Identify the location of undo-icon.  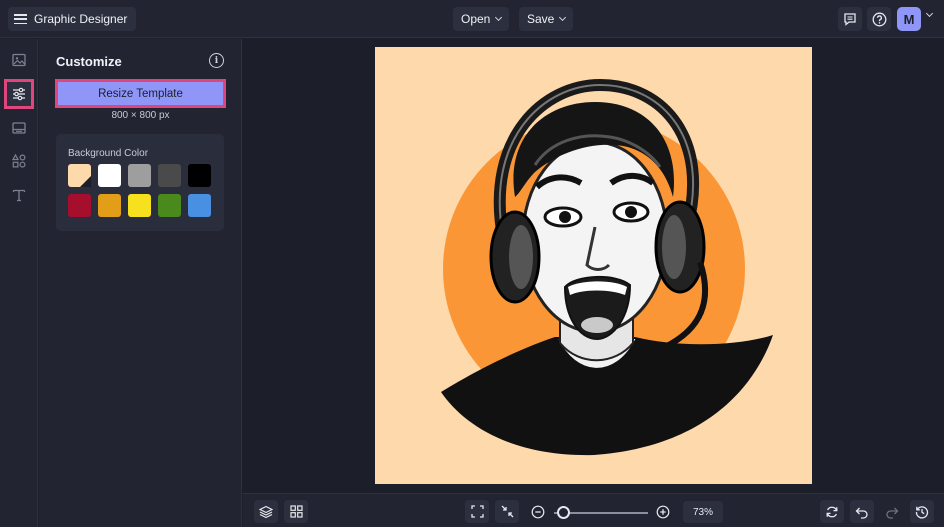
(861, 513).